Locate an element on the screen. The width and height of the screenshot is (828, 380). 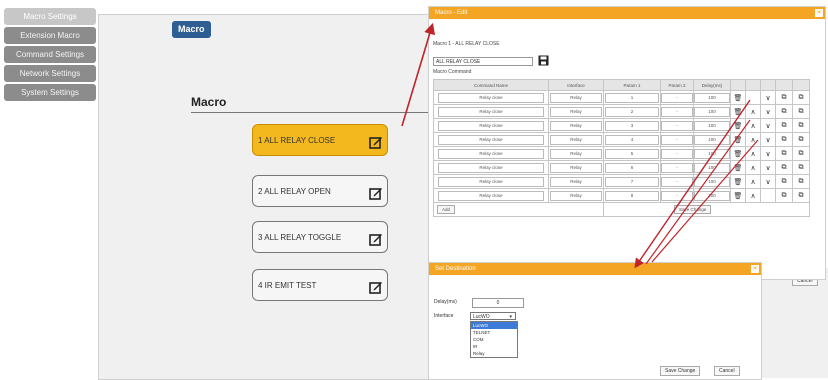
arrow-to-set-dialog is located at coordinates (692, 184).